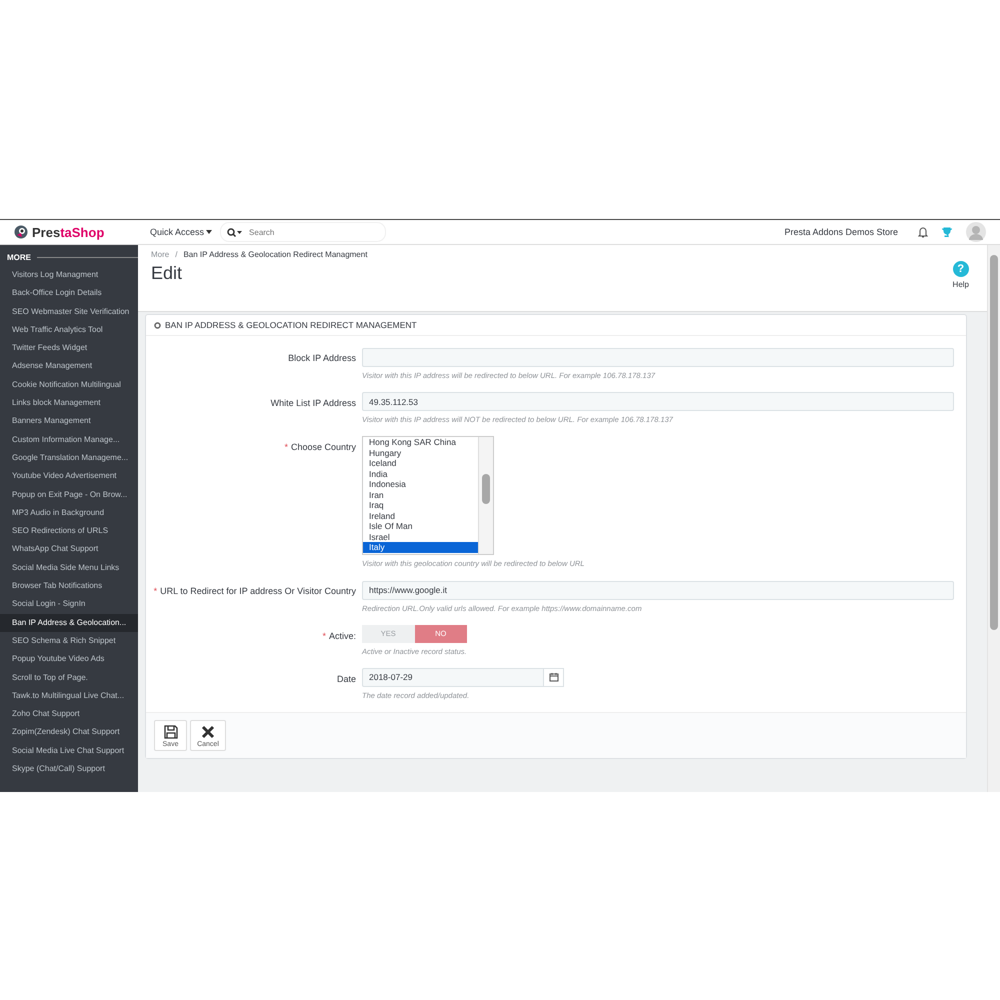  What do you see at coordinates (313, 403) in the screenshot?
I see `field-label: White List IP Address` at bounding box center [313, 403].